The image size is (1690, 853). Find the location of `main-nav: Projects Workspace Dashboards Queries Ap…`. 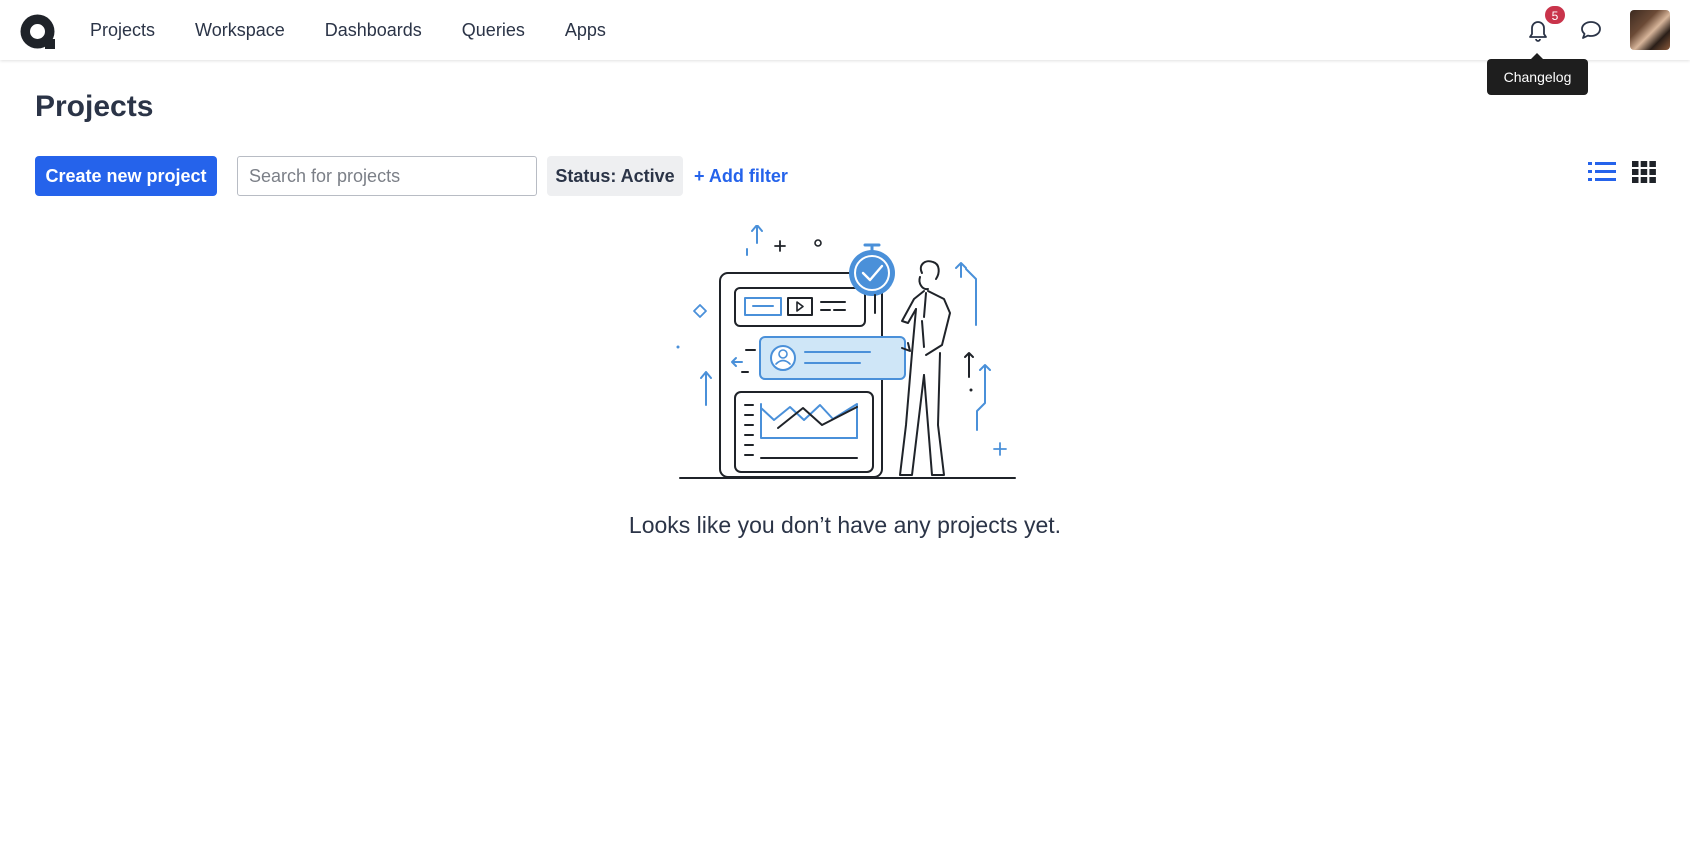

main-nav: Projects Workspace Dashboards Queries Ap… is located at coordinates (348, 30).